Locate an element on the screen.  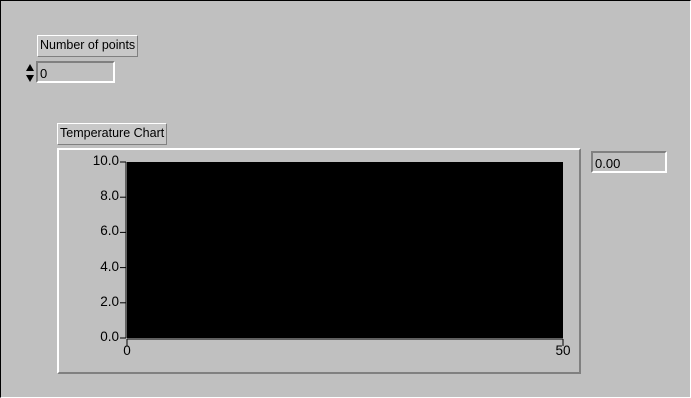
increment-arrow-icon is located at coordinates (30, 67).